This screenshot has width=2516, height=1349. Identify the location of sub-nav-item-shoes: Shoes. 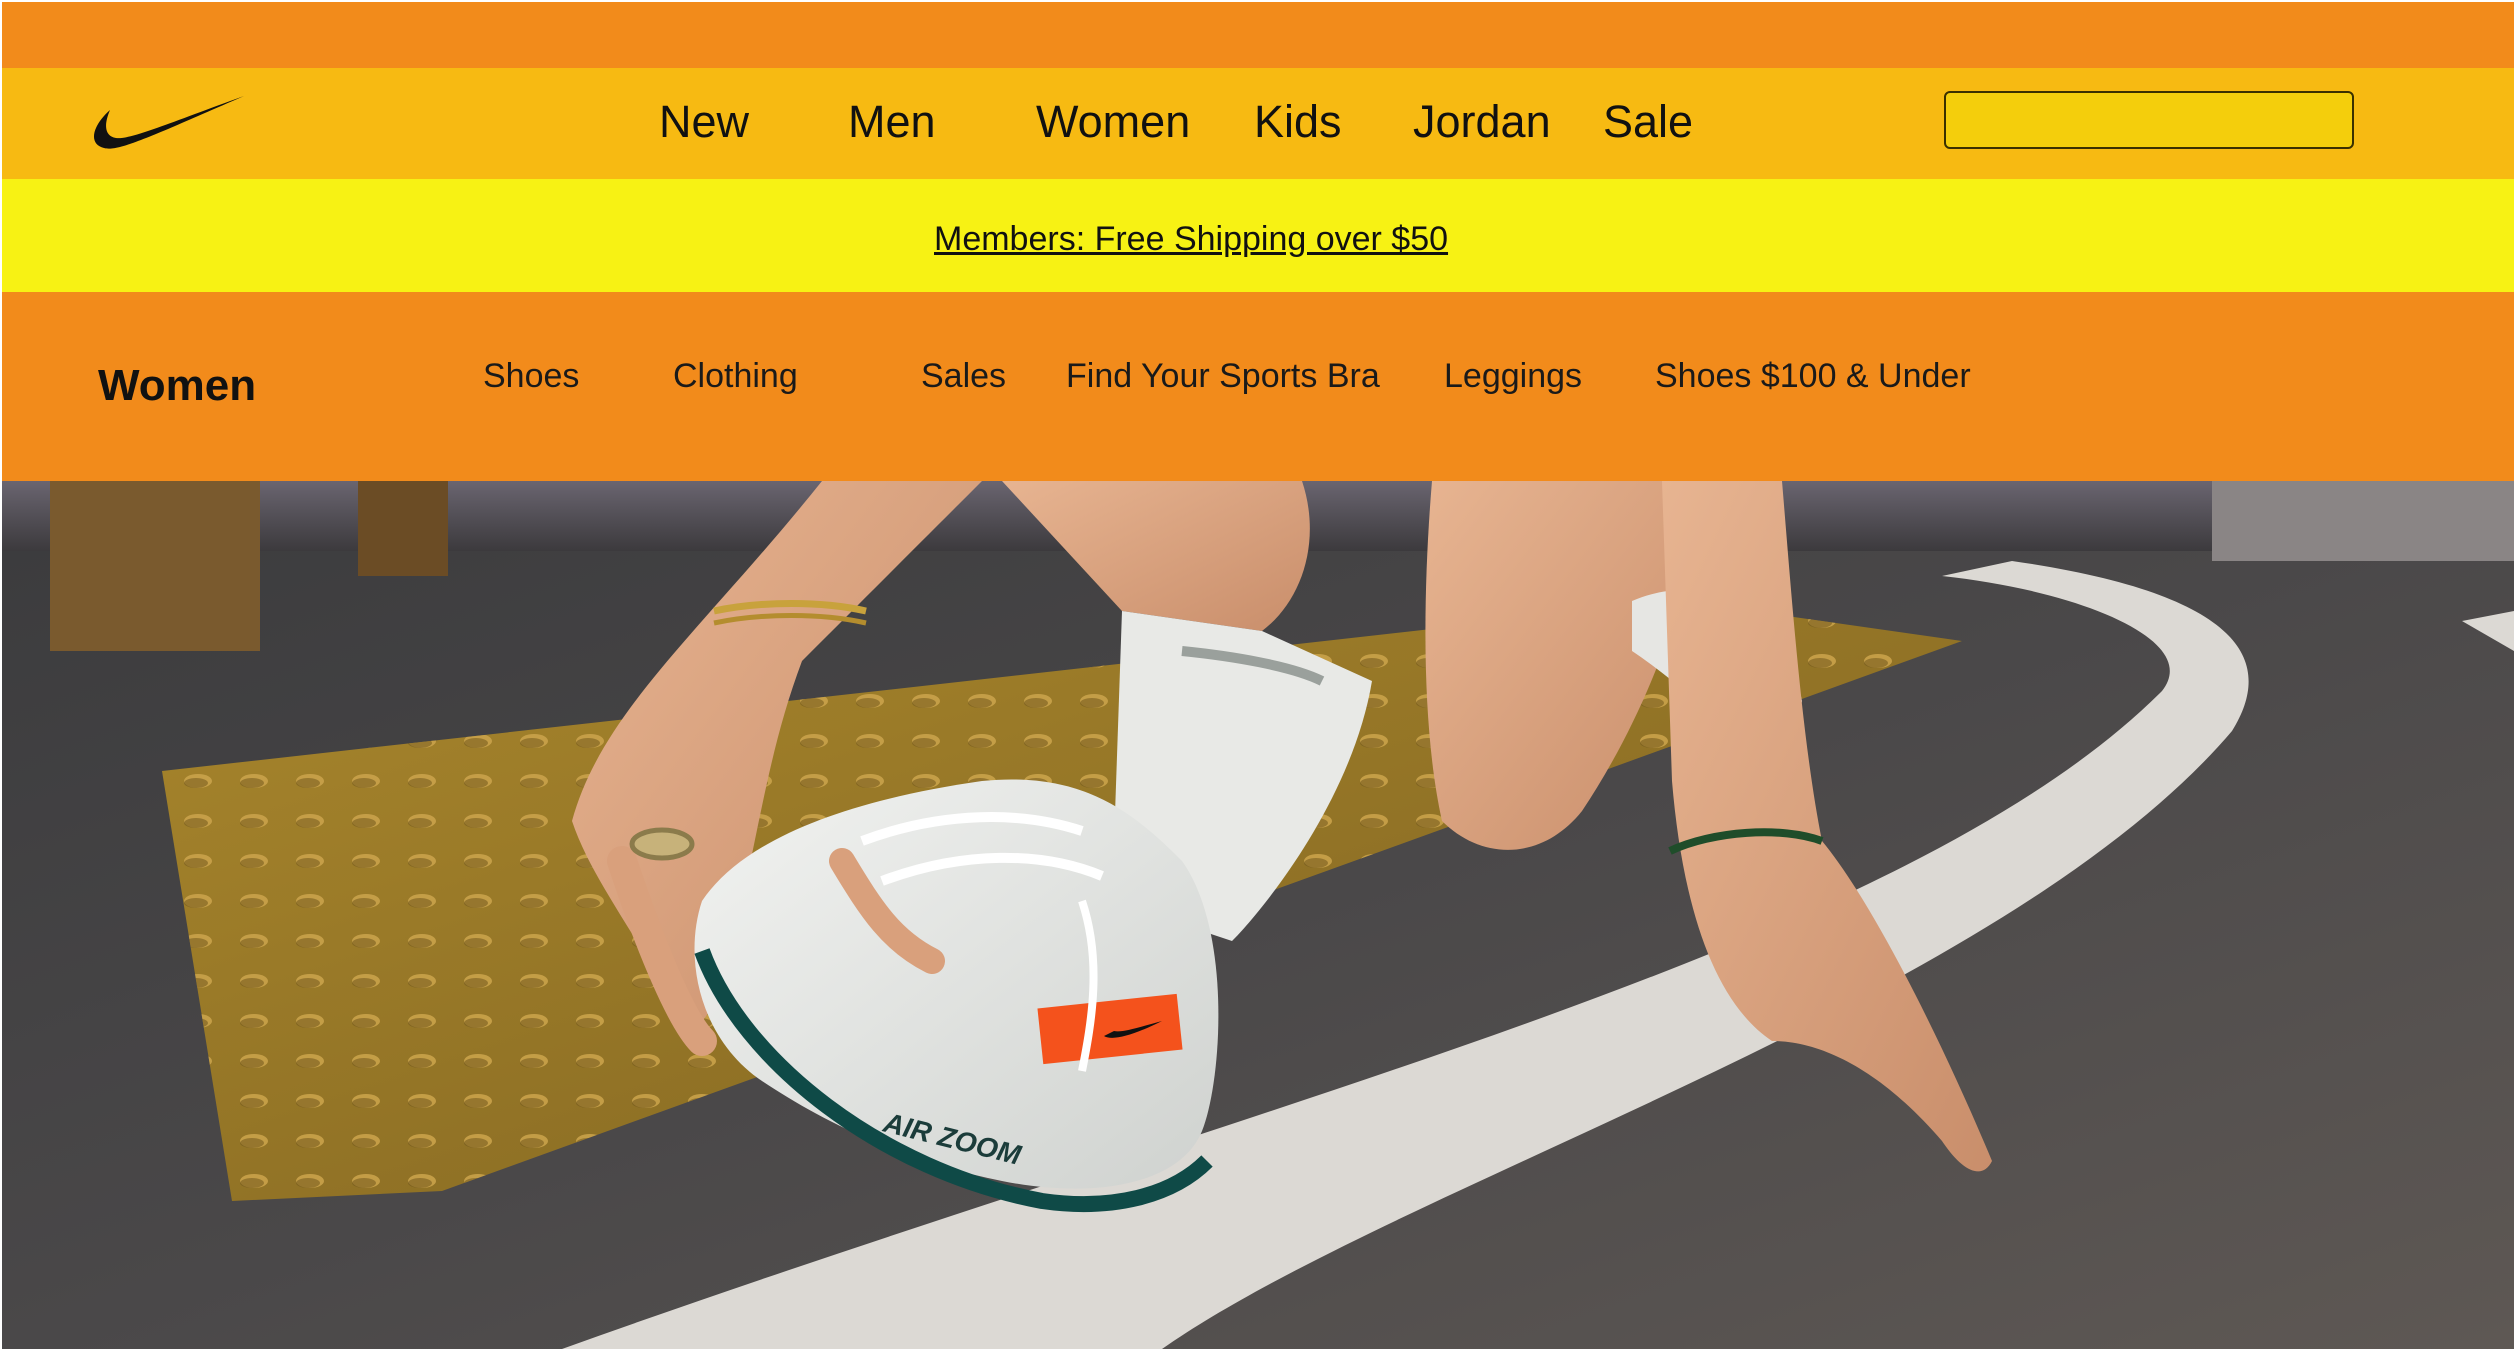
(531, 376).